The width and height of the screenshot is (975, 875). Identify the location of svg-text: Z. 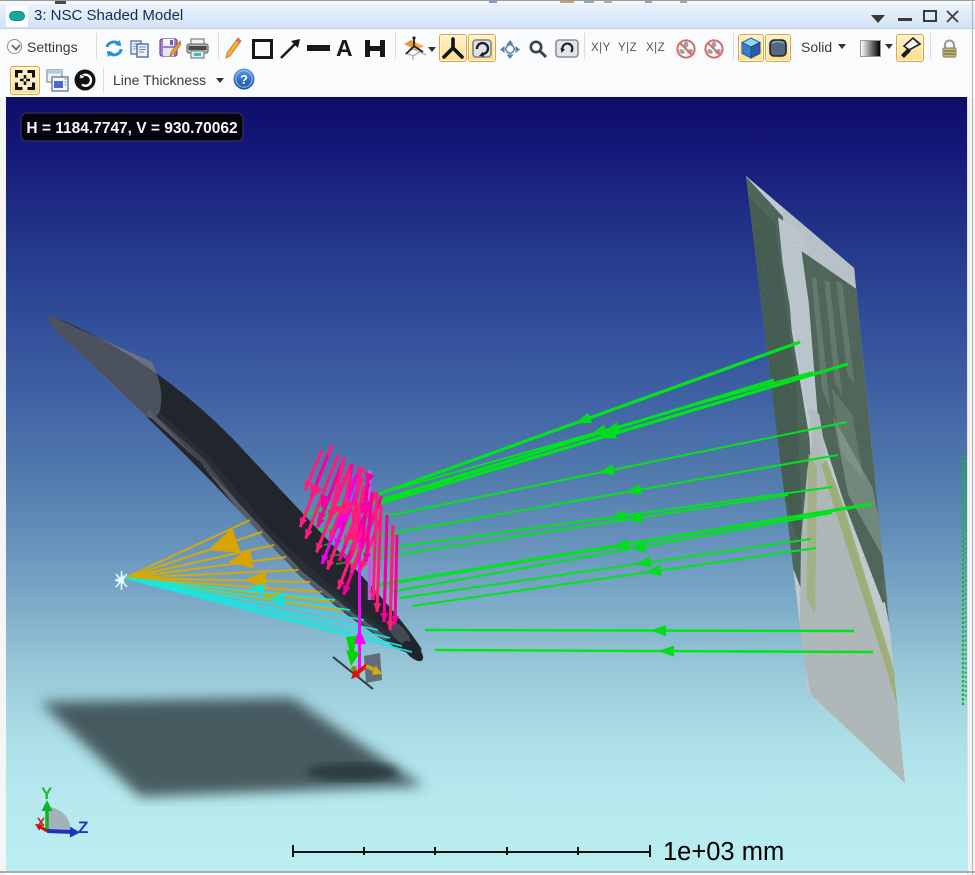
(83, 827).